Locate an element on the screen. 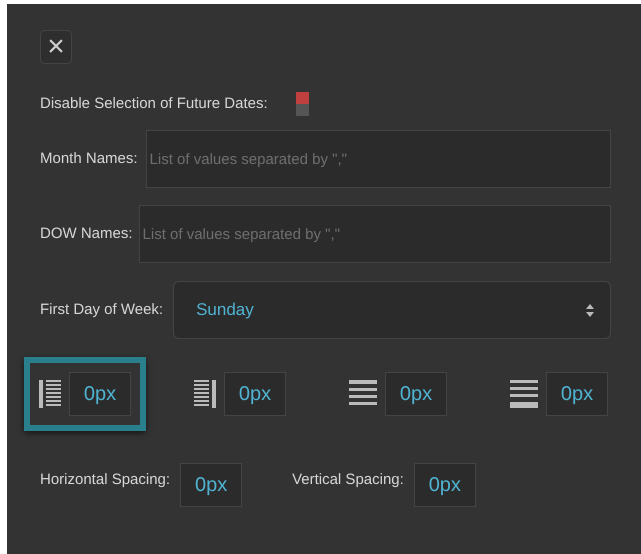  align-right-icon is located at coordinates (205, 394).